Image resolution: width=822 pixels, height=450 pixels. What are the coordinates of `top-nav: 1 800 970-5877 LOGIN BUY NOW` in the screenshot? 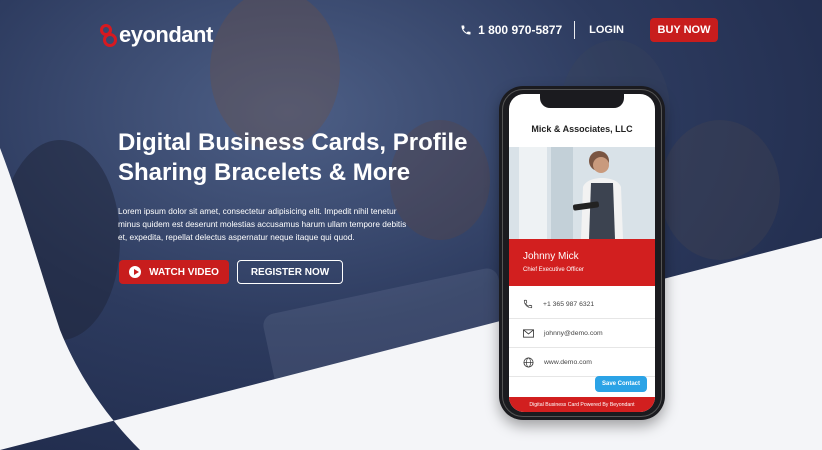 It's located at (589, 30).